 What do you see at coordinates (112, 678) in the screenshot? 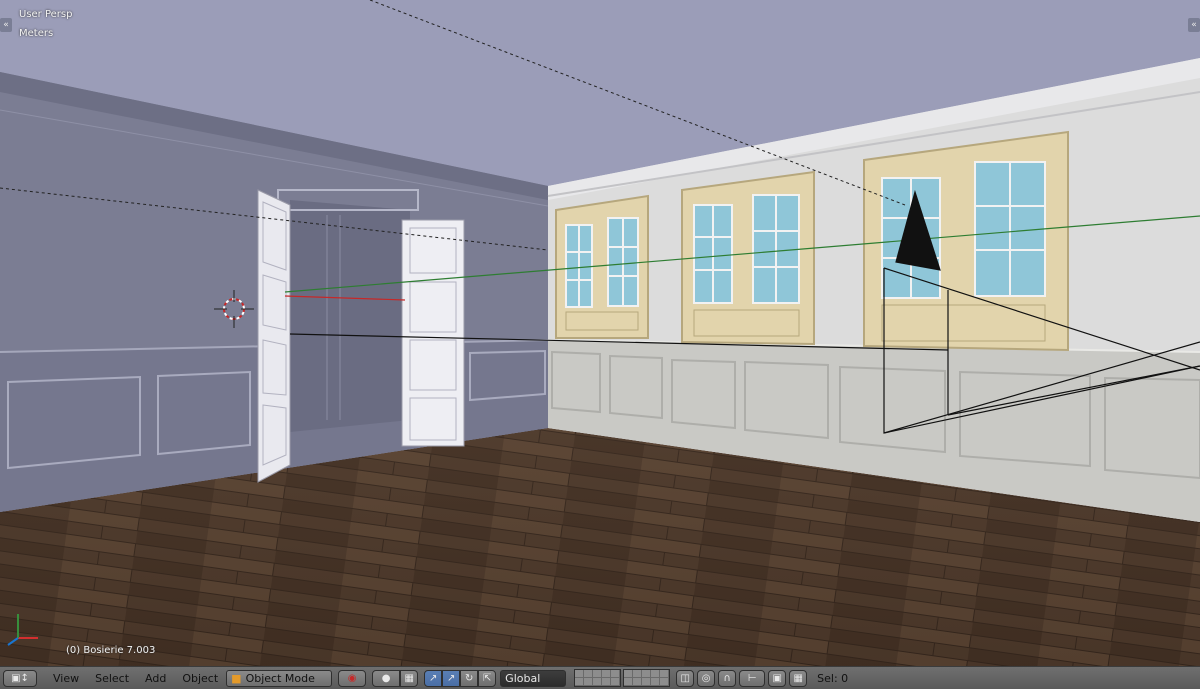
I see `menu-select: Select` at bounding box center [112, 678].